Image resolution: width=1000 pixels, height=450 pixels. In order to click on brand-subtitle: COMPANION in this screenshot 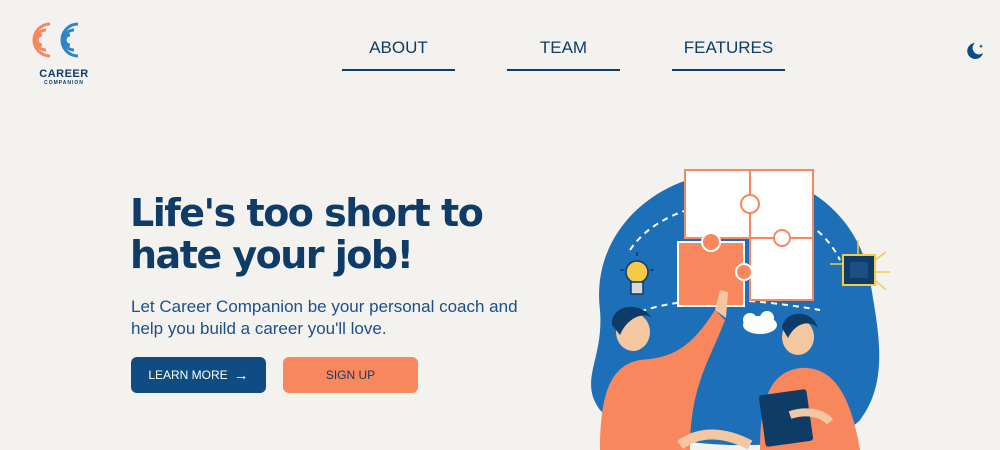, I will do `click(64, 83)`.